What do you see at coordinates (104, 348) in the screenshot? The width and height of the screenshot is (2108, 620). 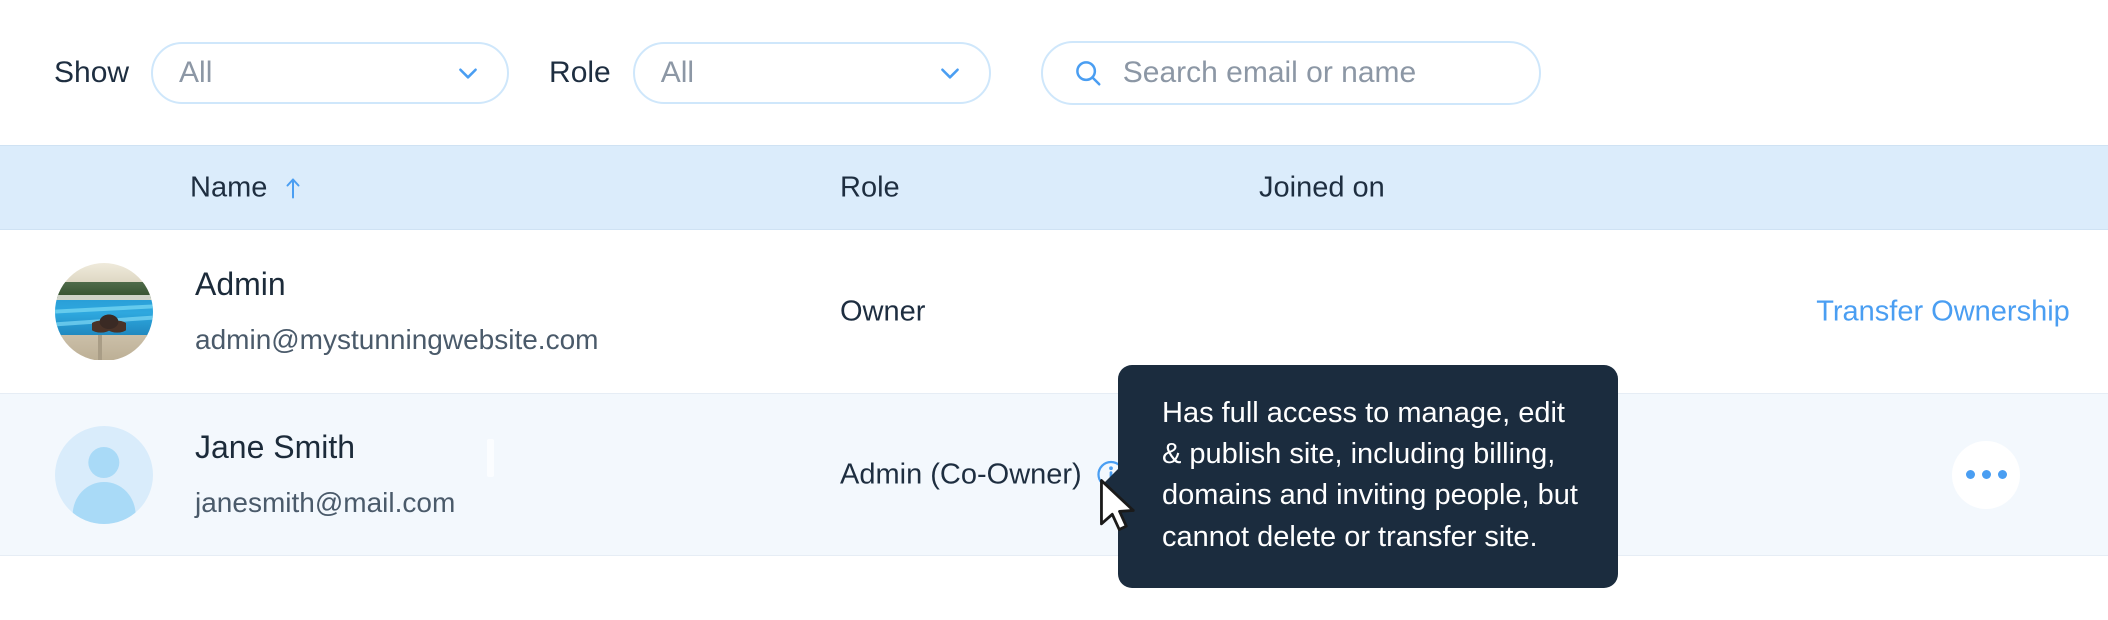 I see `avatar-photo-pool-deck` at bounding box center [104, 348].